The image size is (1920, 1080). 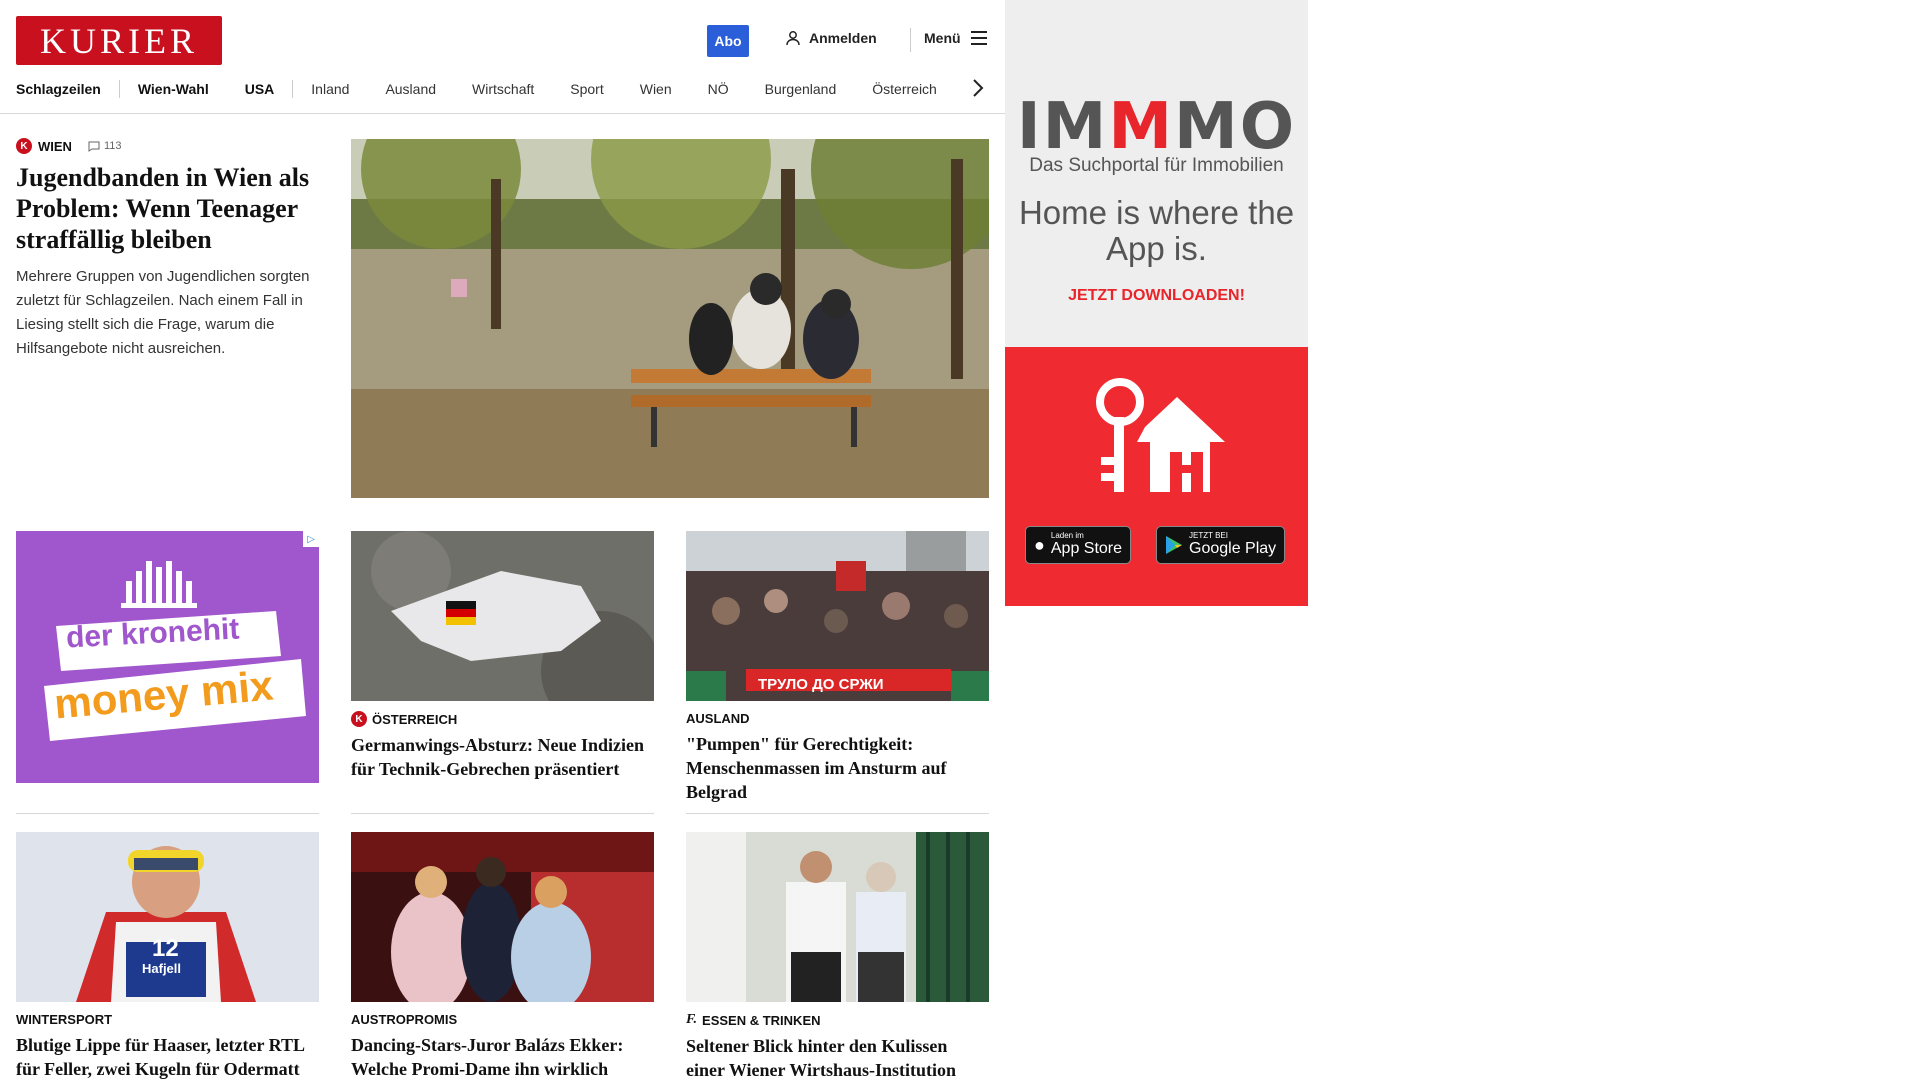 What do you see at coordinates (167, 1019) in the screenshot?
I see `article-kicker: WINTERSPORT` at bounding box center [167, 1019].